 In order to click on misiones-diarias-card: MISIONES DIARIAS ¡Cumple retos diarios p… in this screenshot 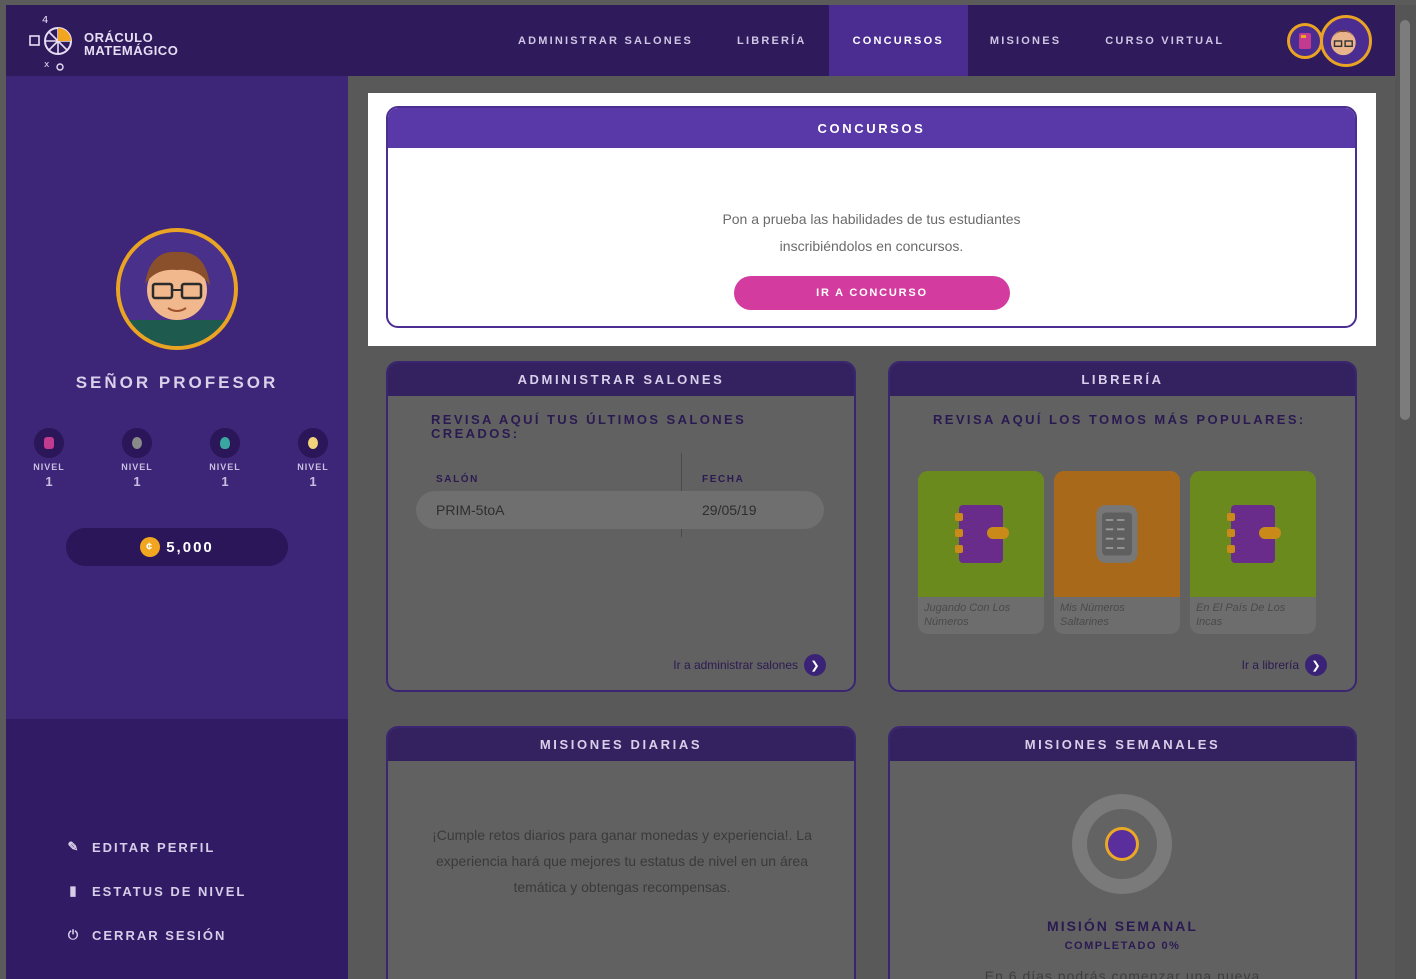, I will do `click(621, 852)`.